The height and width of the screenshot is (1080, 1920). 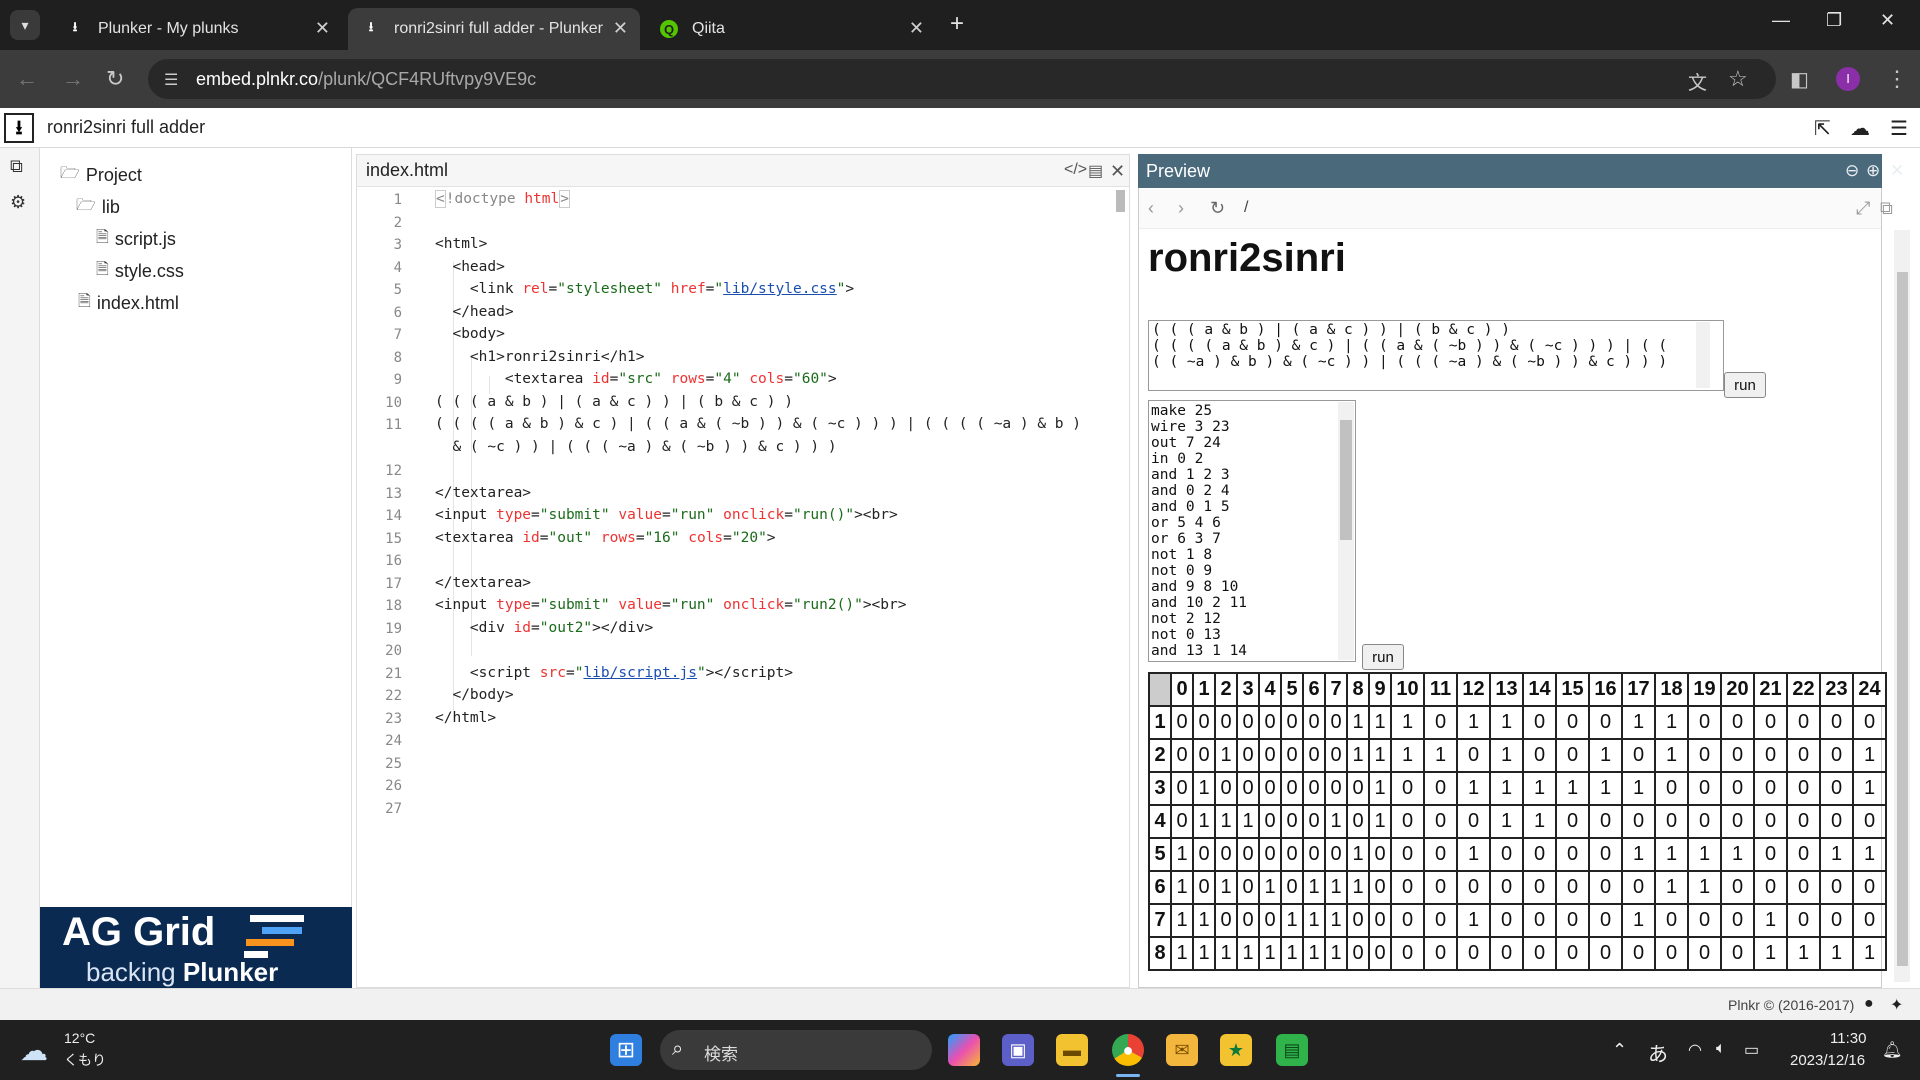 What do you see at coordinates (1887, 20) in the screenshot?
I see `window-close-icon: ✕` at bounding box center [1887, 20].